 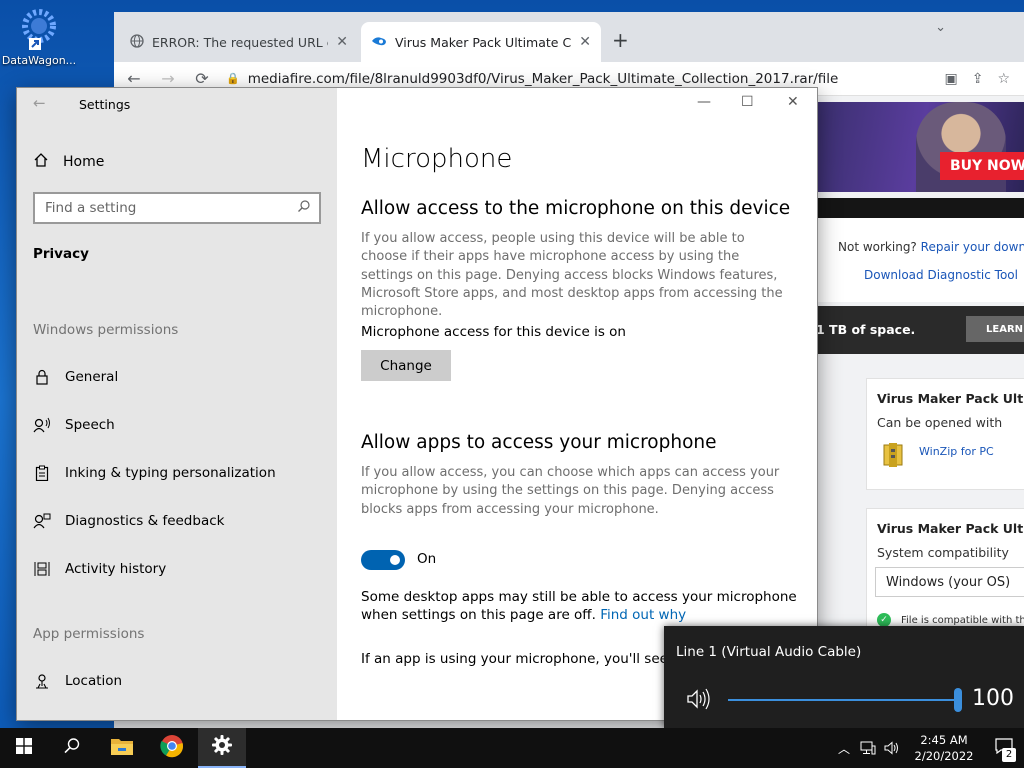 I want to click on nav-item-label: General, so click(x=92, y=377).